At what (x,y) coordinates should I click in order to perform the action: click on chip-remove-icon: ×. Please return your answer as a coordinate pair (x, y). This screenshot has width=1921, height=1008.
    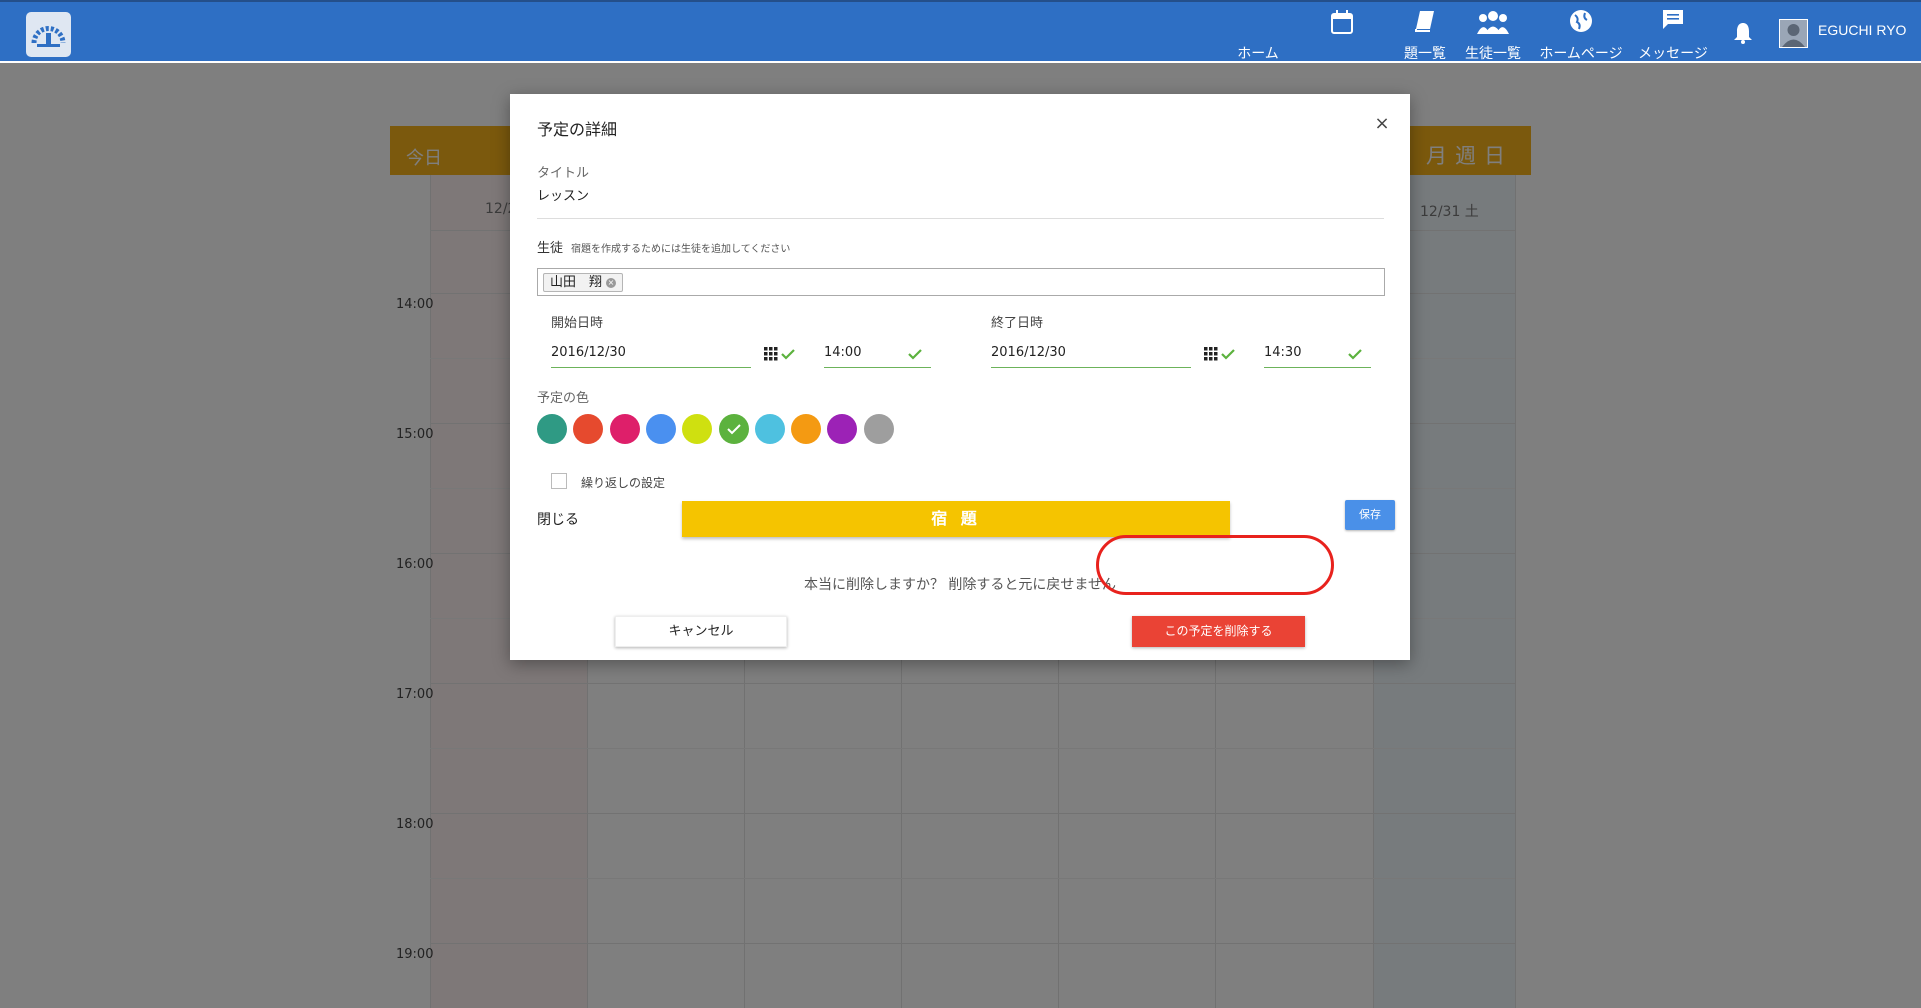
    Looking at the image, I should click on (611, 283).